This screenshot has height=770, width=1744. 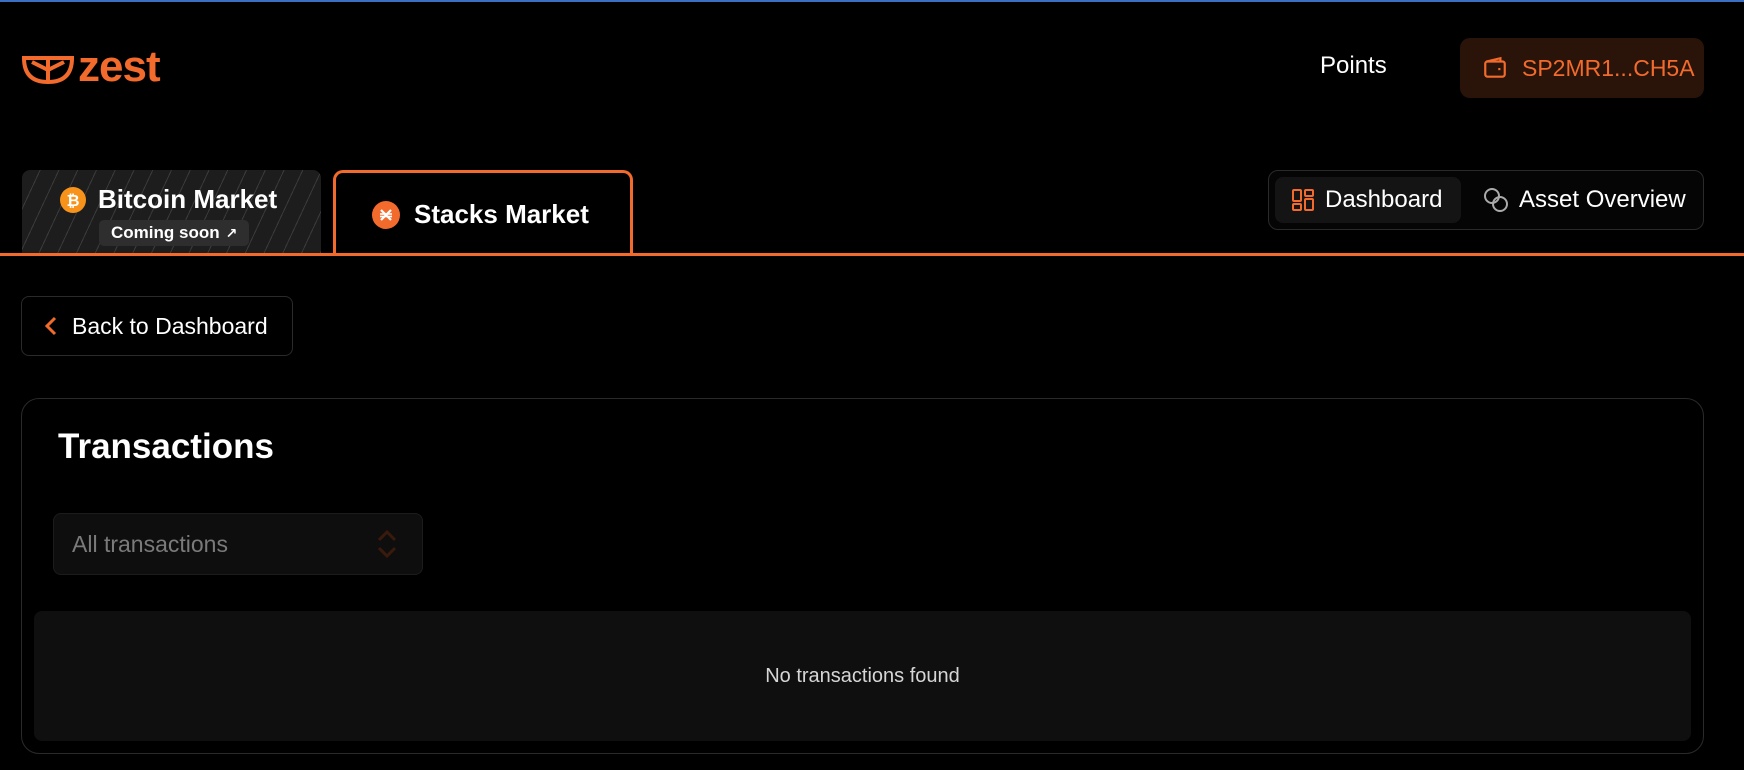 I want to click on stacks-icon, so click(x=386, y=214).